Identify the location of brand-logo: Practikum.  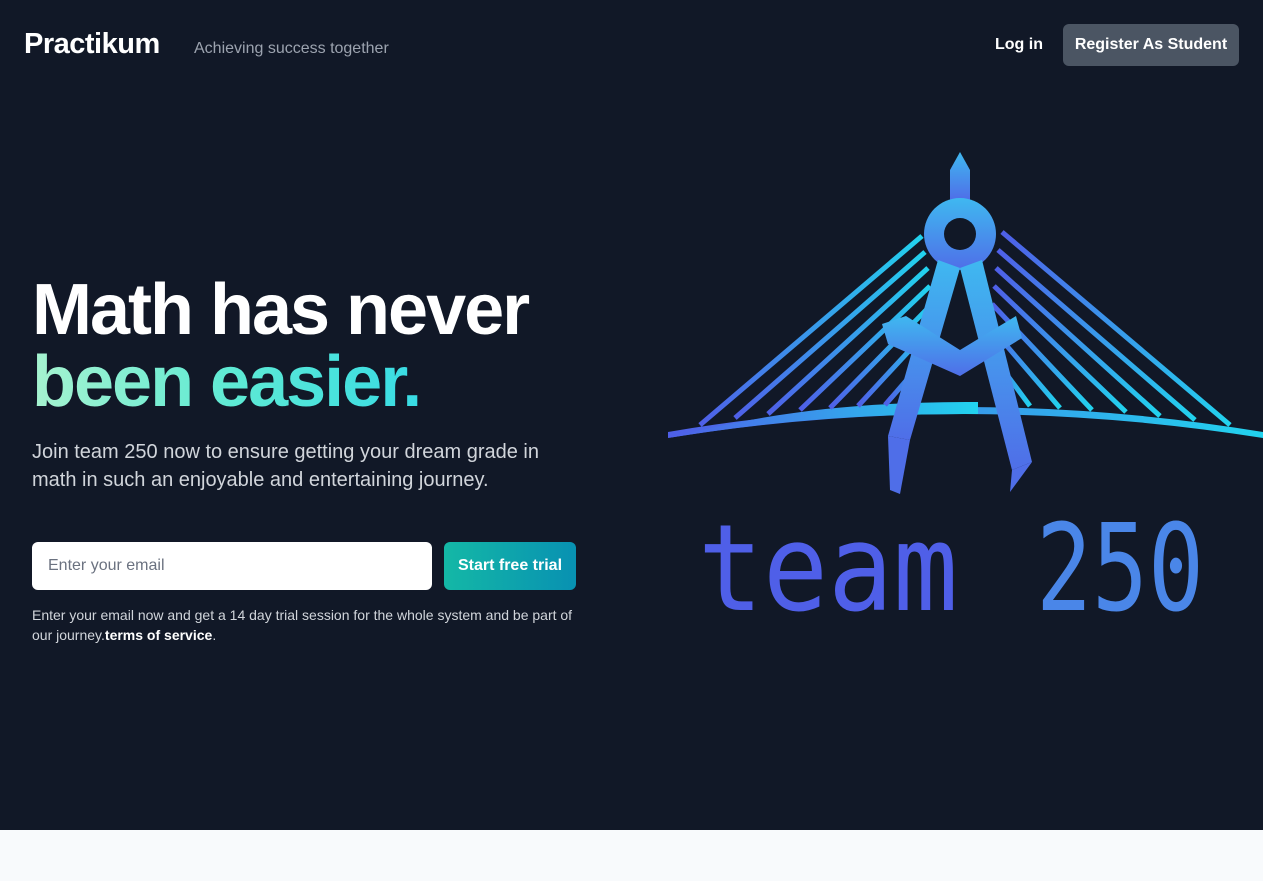
(92, 44).